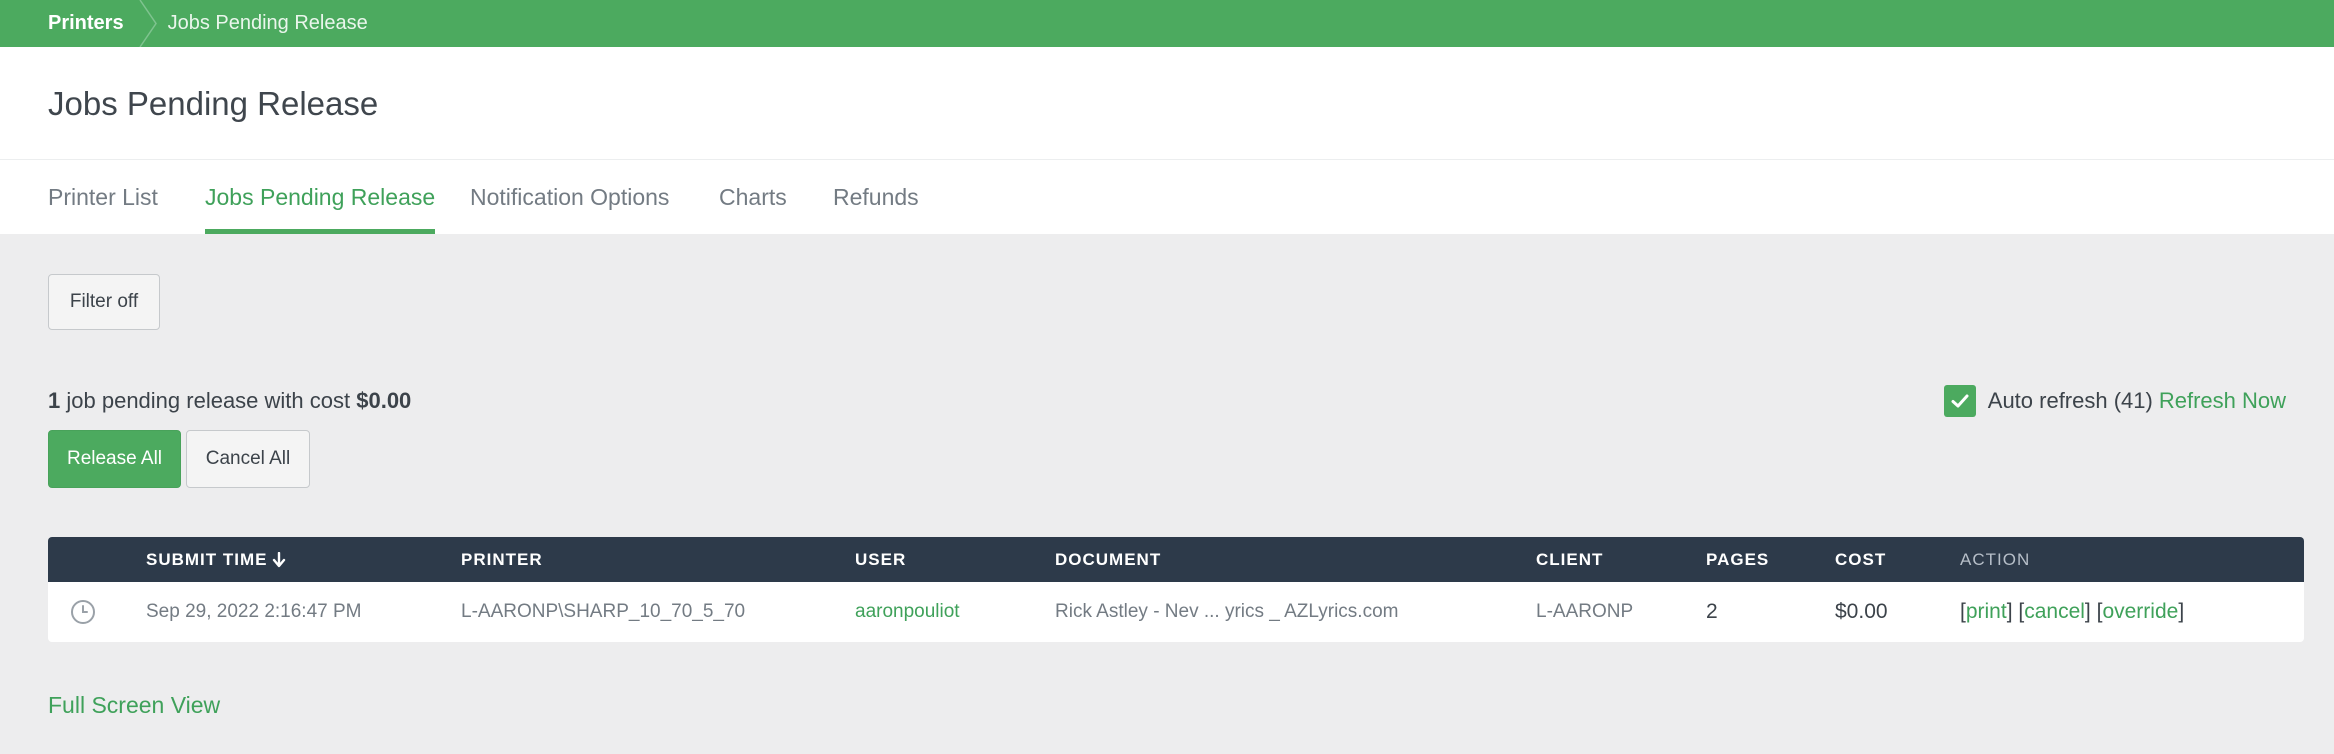 This screenshot has height=754, width=2334. I want to click on header-document: DOCUMENT, so click(1108, 559).